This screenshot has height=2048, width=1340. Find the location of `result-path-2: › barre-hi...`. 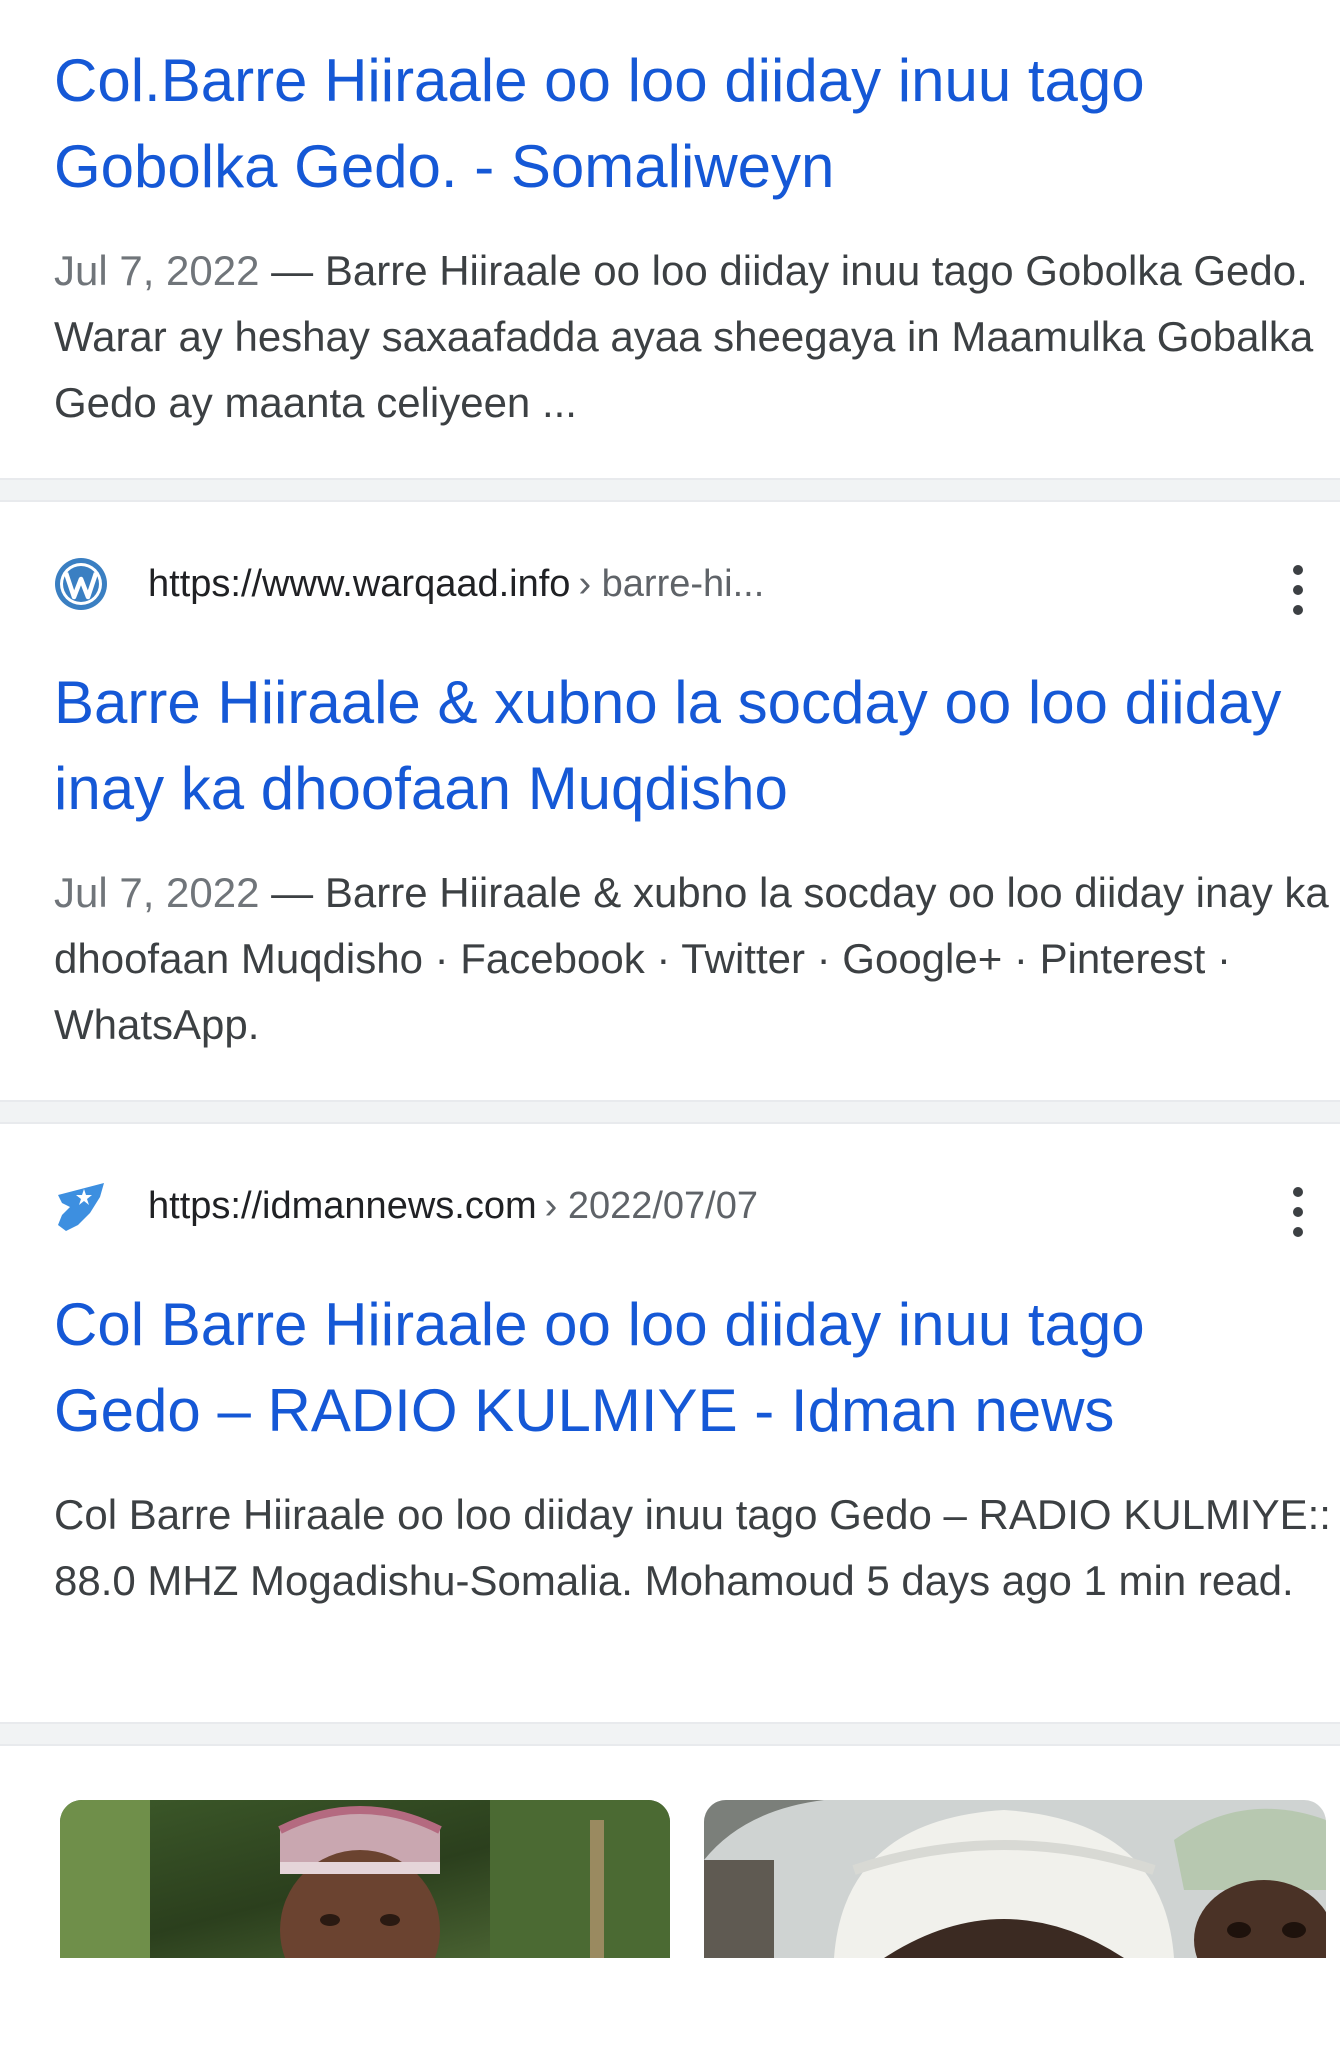

result-path-2: › barre-hi... is located at coordinates (671, 583).